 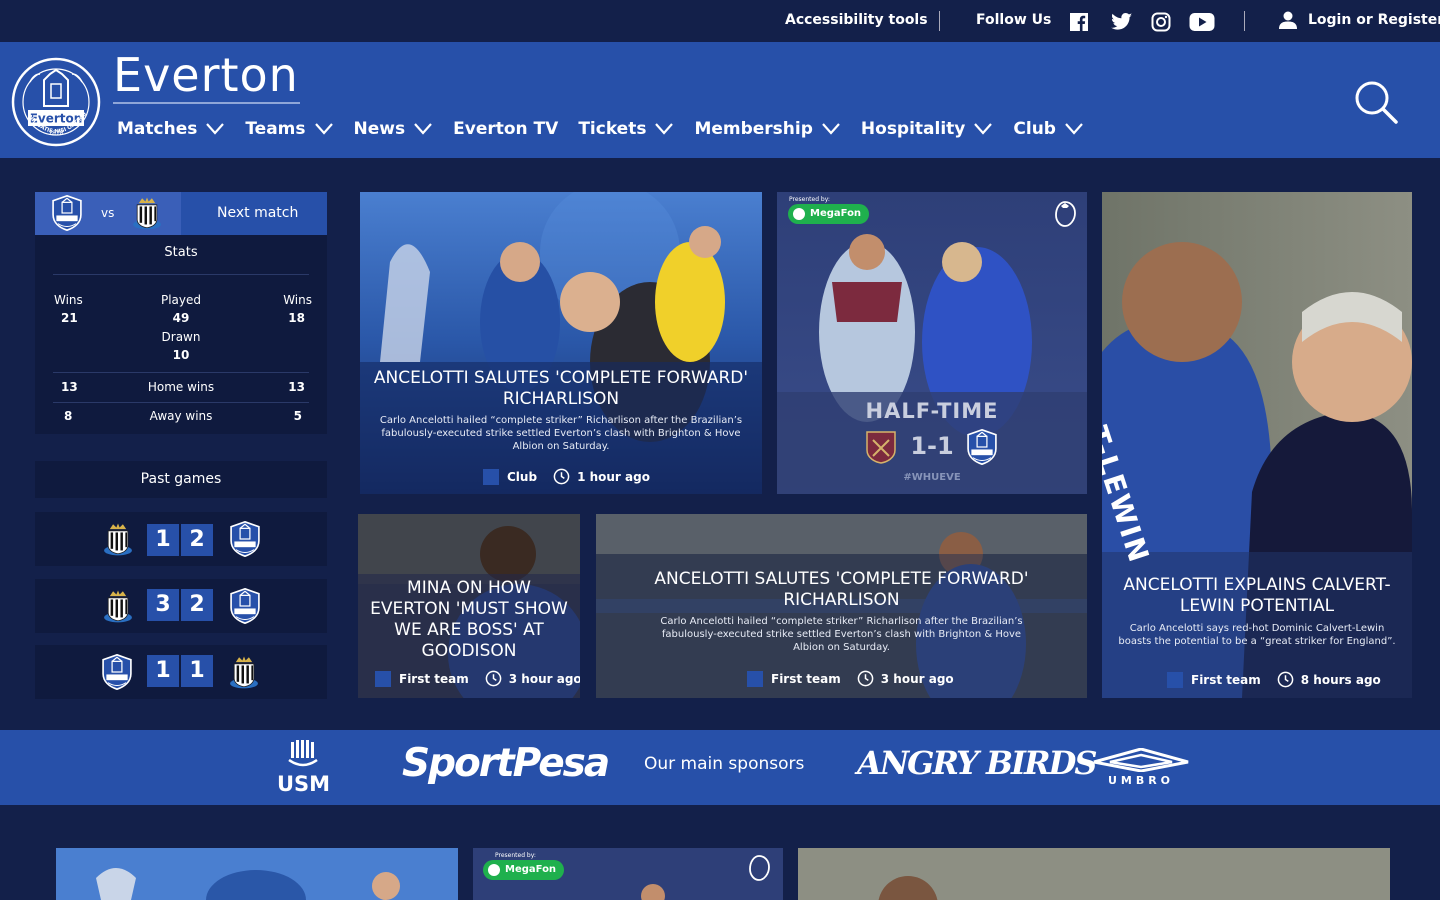 I want to click on login-register-link: Login or Register, so click(x=1374, y=20).